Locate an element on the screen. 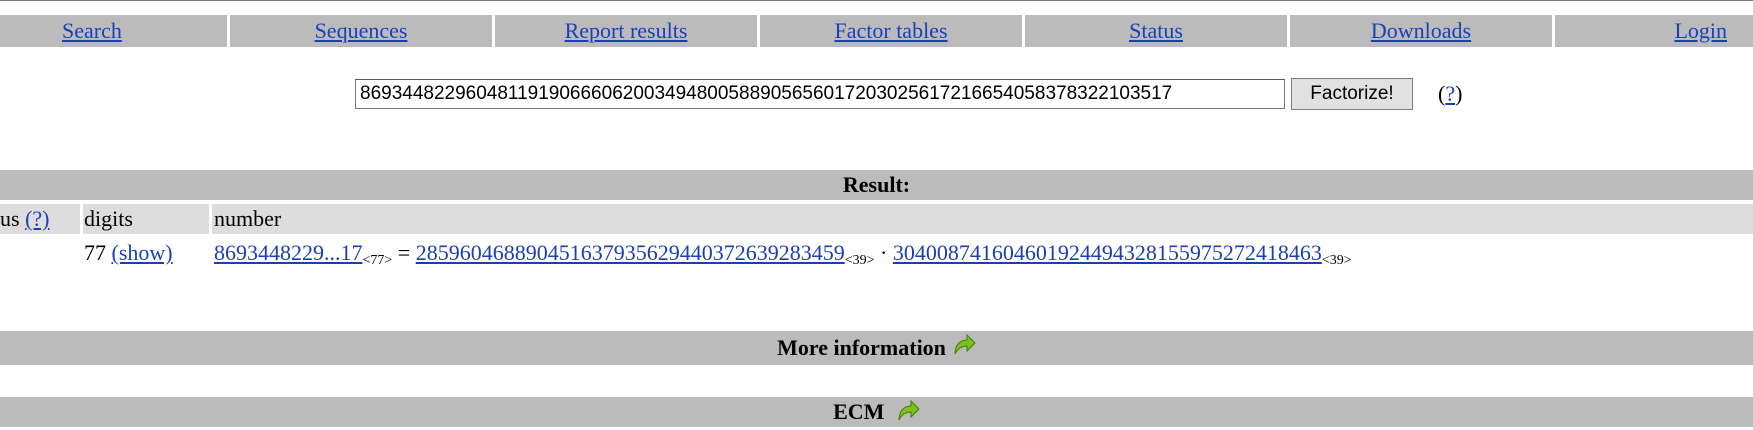  nav-link-status: Status is located at coordinates (1156, 31).